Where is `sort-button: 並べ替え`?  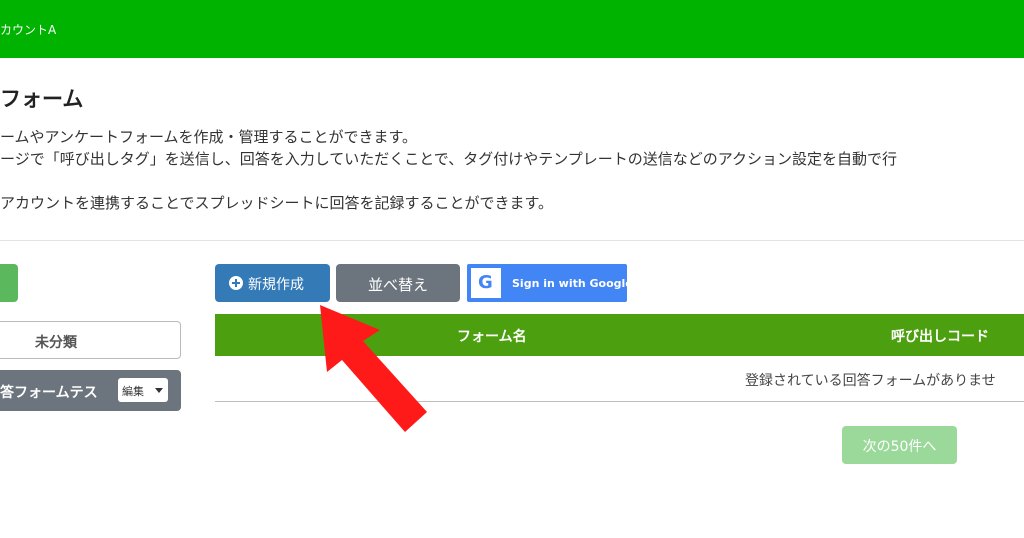 sort-button: 並べ替え is located at coordinates (398, 283).